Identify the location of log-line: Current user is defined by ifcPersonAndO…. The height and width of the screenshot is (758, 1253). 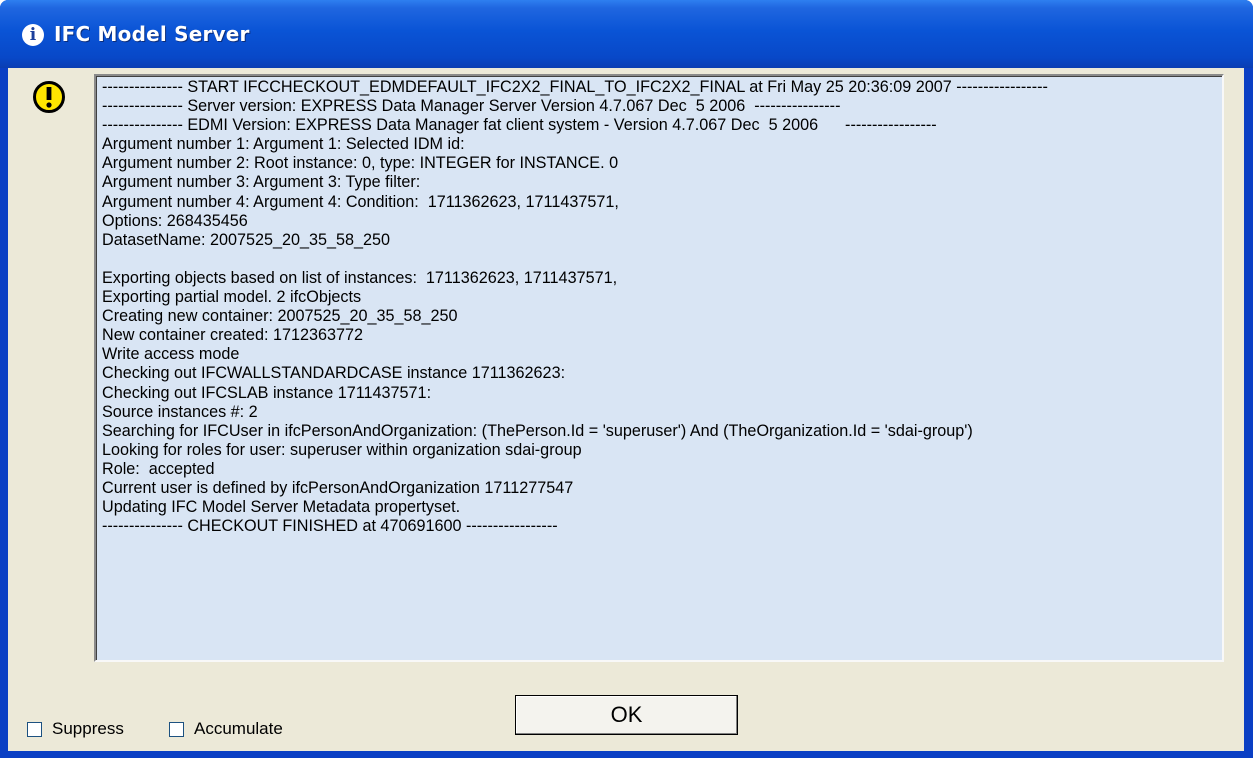
(338, 487).